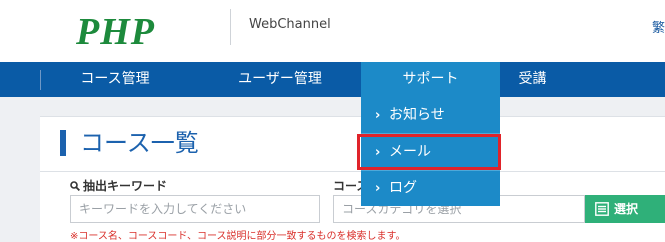 This screenshot has width=665, height=242. What do you see at coordinates (280, 79) in the screenshot?
I see `nav-item-user-management: ユーザー管理` at bounding box center [280, 79].